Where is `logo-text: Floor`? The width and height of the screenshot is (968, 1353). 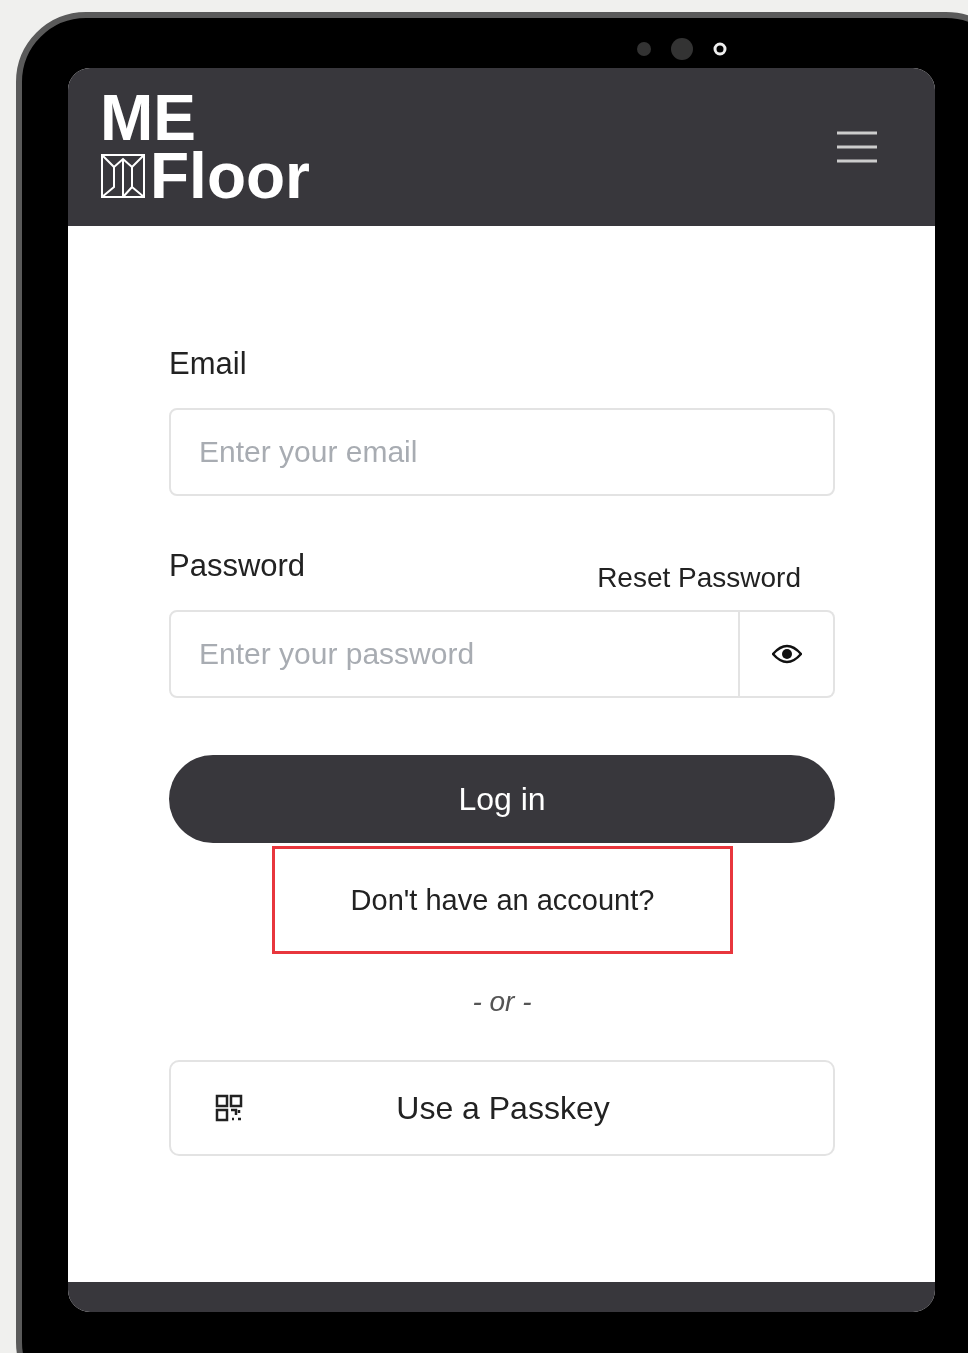
logo-text: Floor is located at coordinates (230, 176).